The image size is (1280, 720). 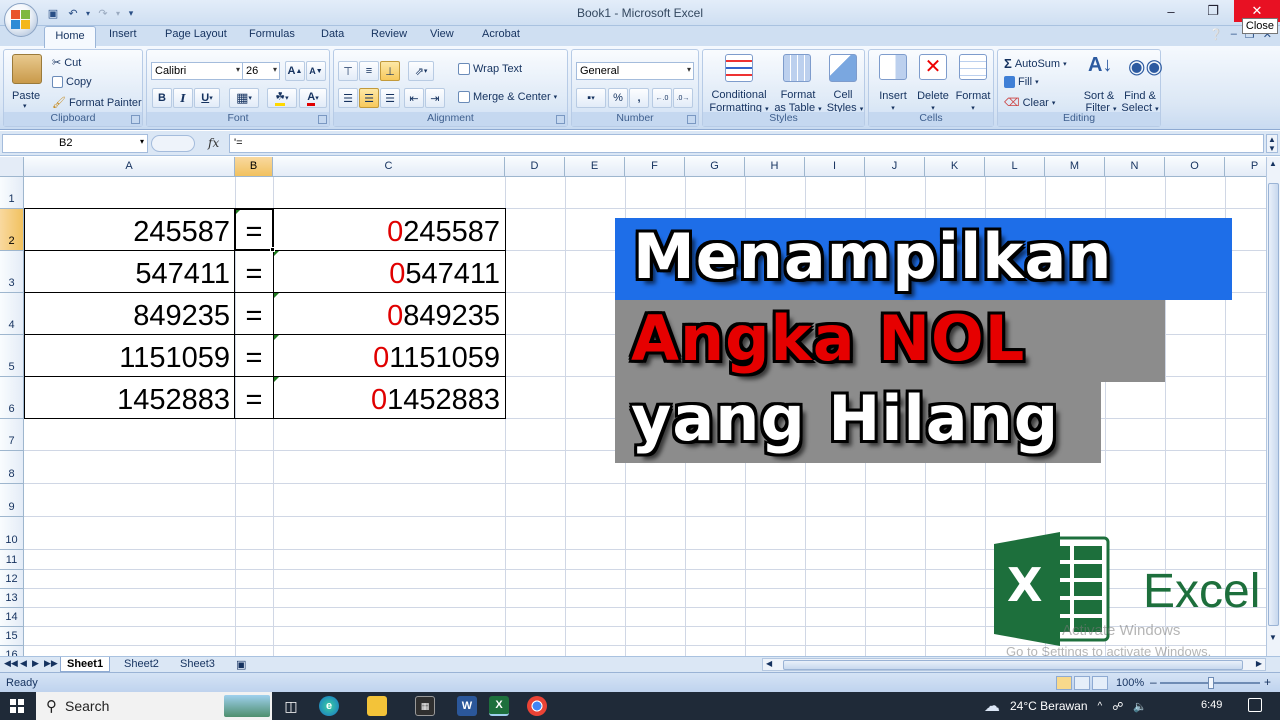 I want to click on column-header-p: P, so click(x=1245, y=167).